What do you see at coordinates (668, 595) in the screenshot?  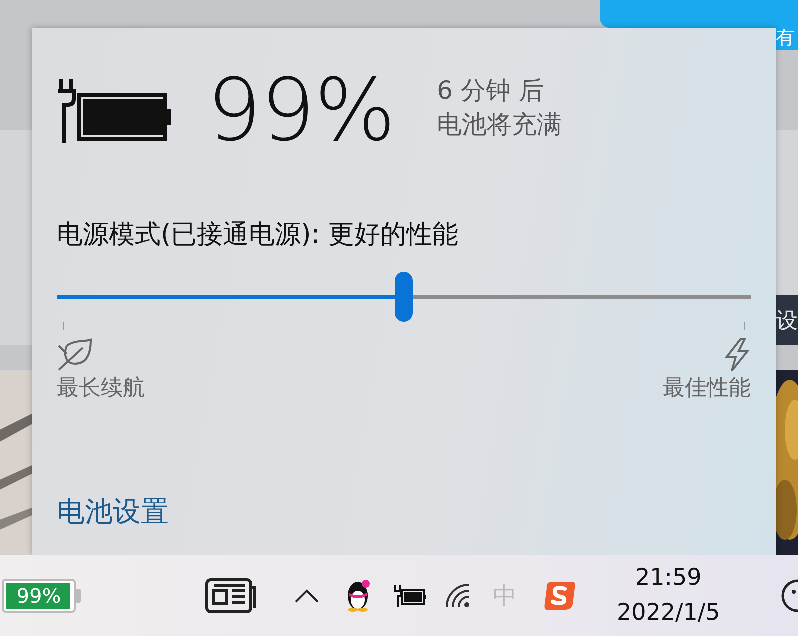 I see `clock: 21:59 2022/1/5` at bounding box center [668, 595].